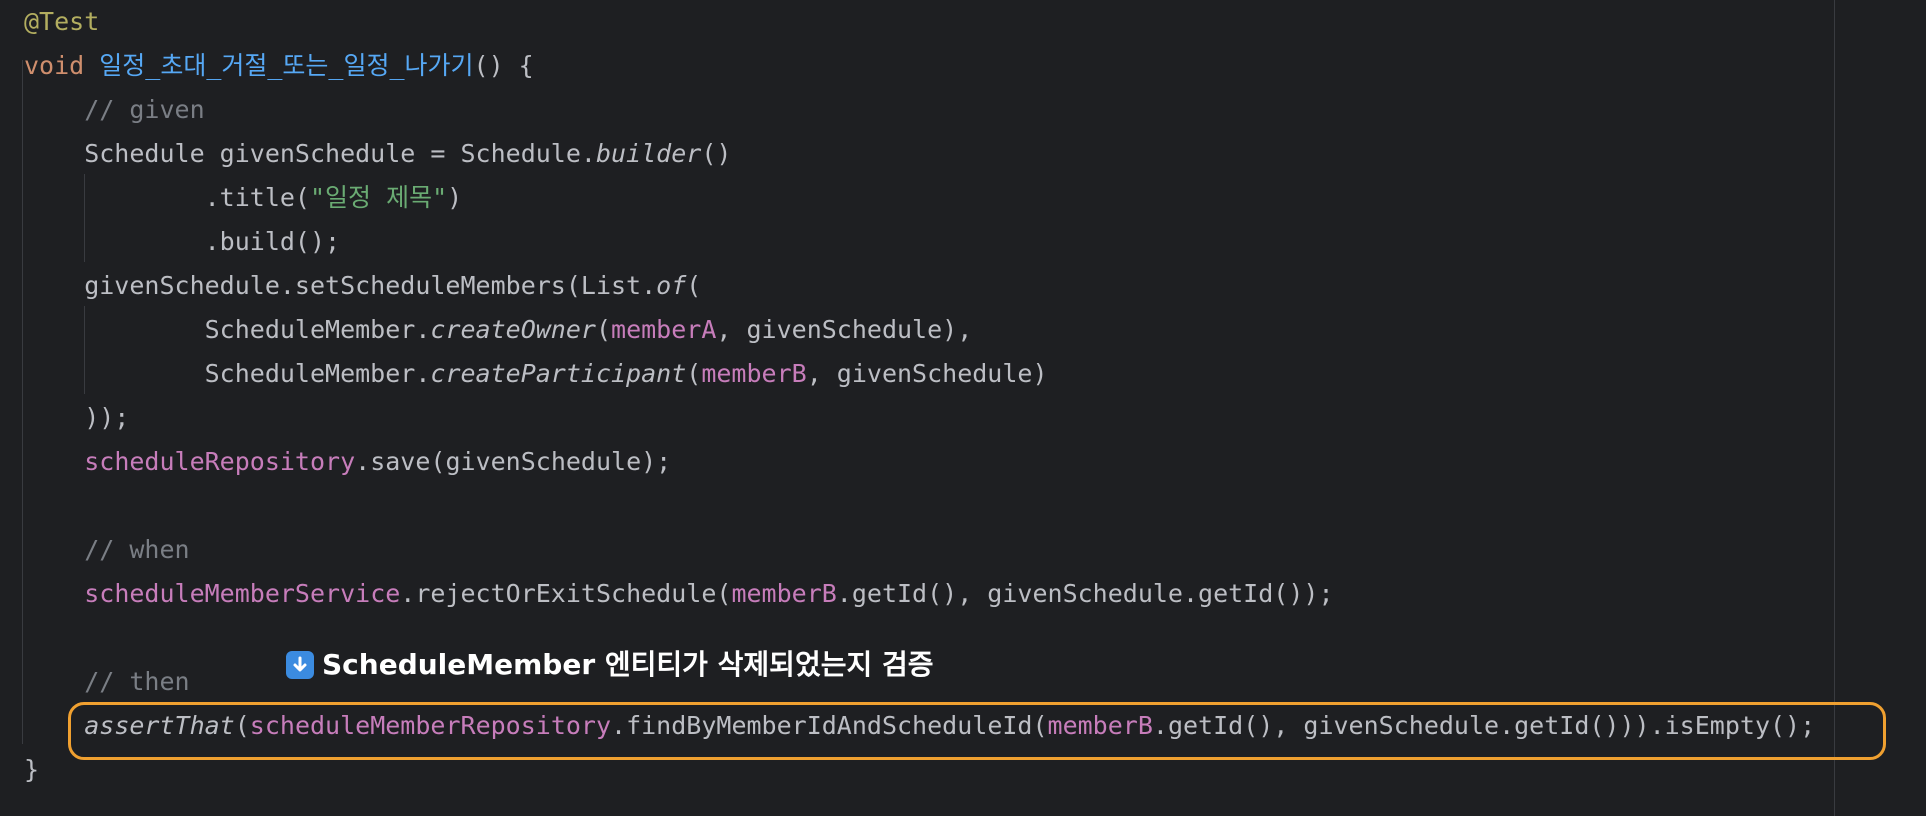  What do you see at coordinates (664, 329) in the screenshot?
I see `code-token: memberA` at bounding box center [664, 329].